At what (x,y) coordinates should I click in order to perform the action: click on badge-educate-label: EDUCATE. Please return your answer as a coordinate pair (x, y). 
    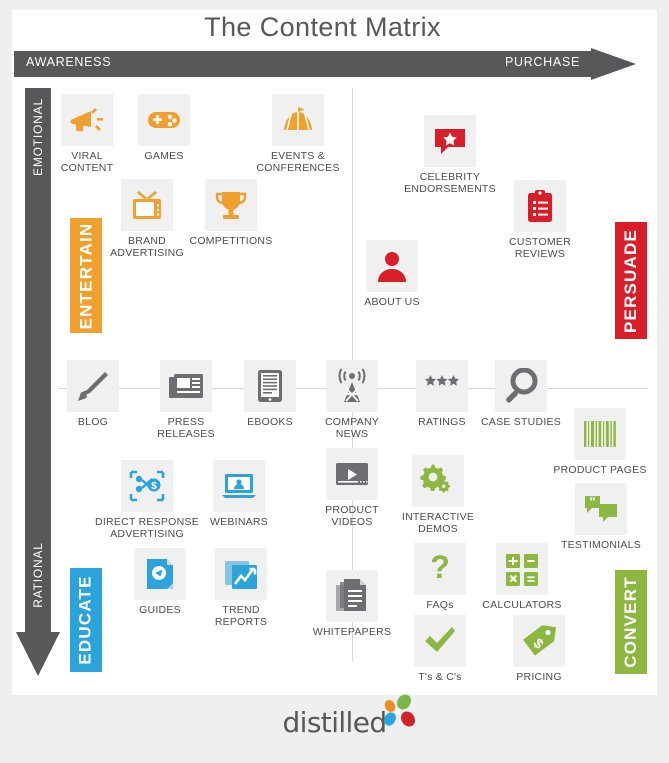
    Looking at the image, I should click on (85, 620).